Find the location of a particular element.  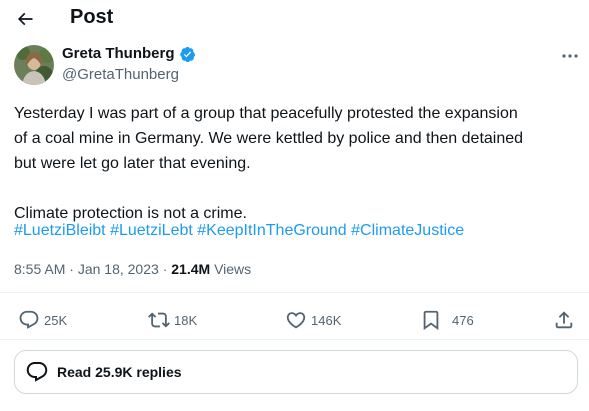

verified-badge-icon is located at coordinates (187, 54).